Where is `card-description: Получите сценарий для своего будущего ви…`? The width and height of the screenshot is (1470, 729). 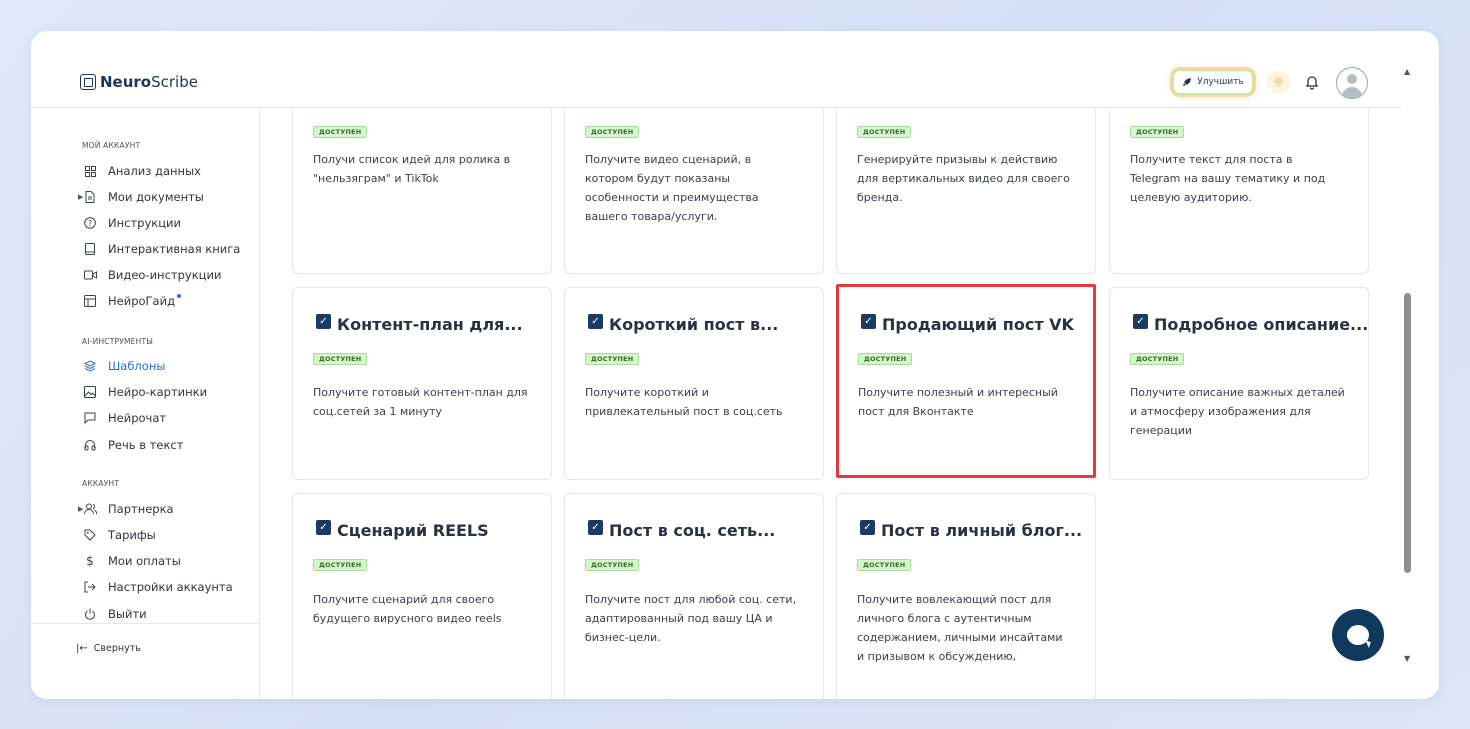
card-description: Получите сценарий для своего будущего ви… is located at coordinates (407, 609).